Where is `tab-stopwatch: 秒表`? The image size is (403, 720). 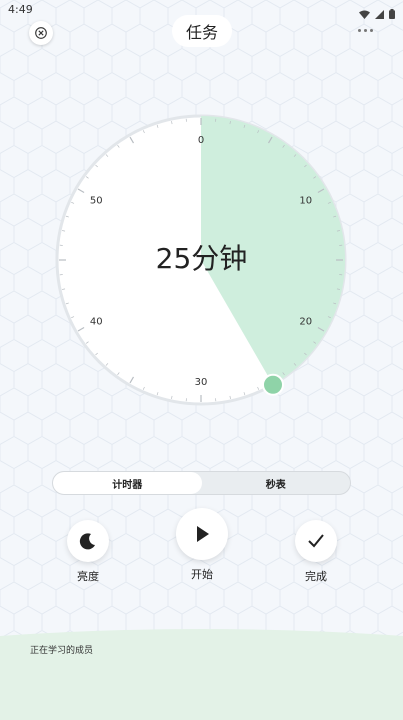 tab-stopwatch: 秒表 is located at coordinates (276, 483).